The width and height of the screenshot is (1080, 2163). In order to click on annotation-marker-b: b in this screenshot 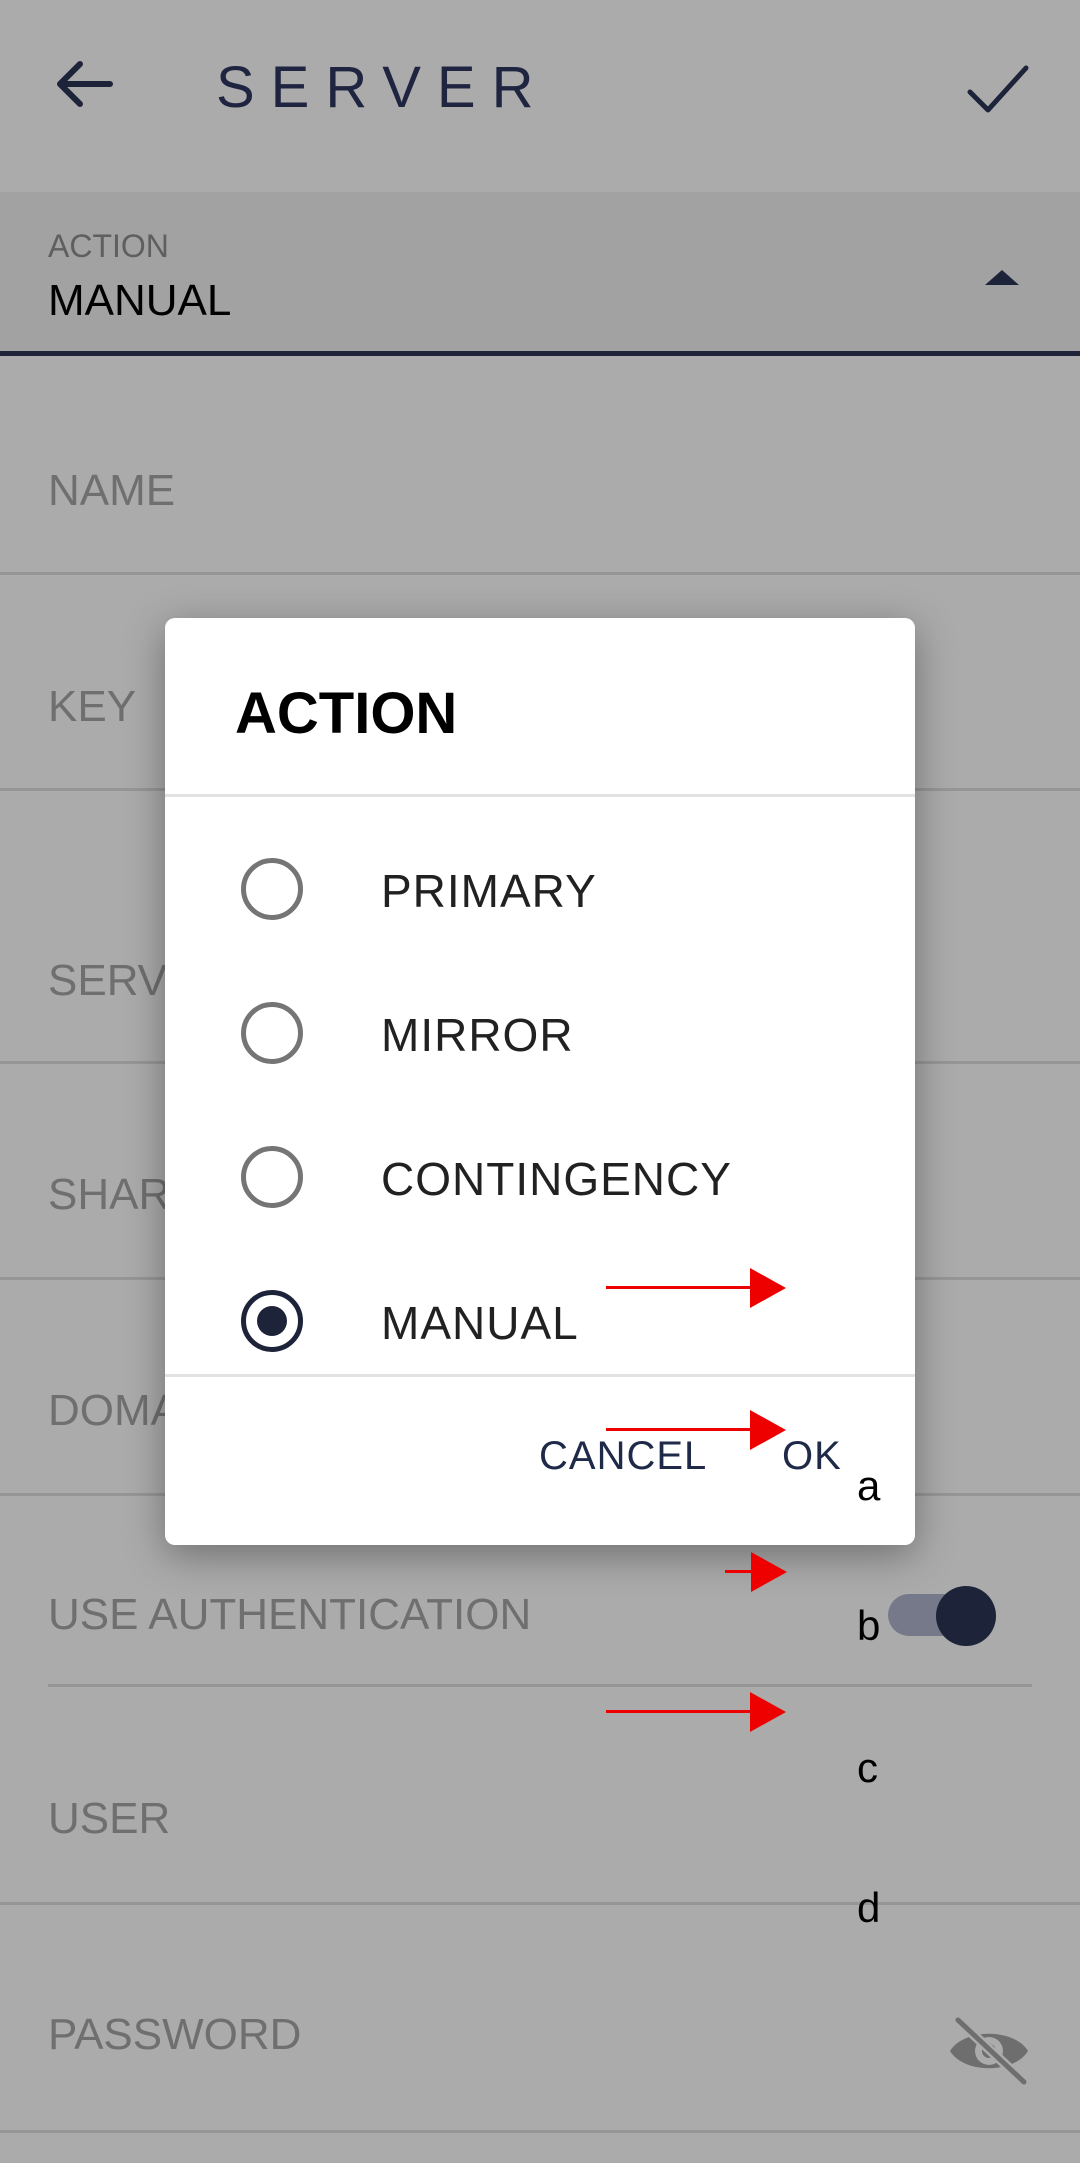, I will do `click(869, 1625)`.